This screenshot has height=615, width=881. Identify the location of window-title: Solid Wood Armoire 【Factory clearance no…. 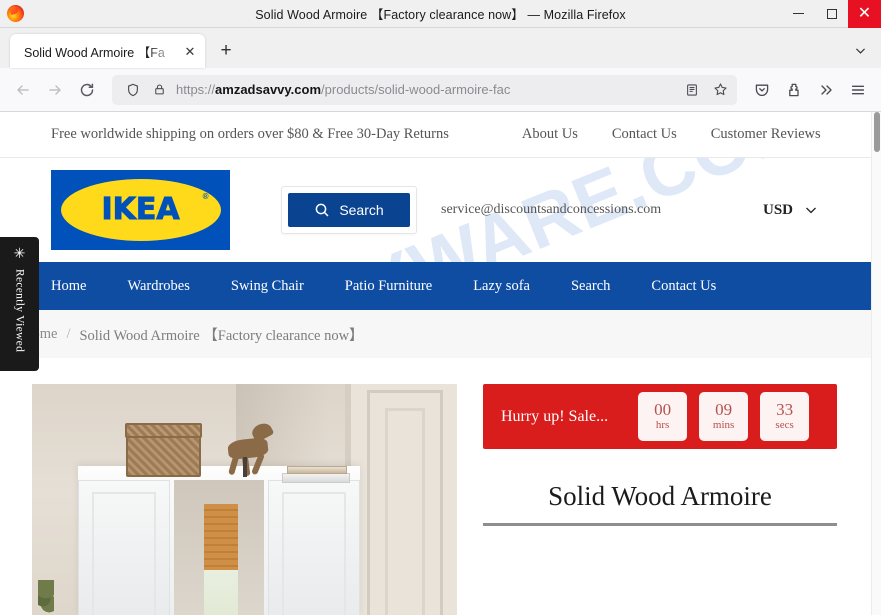
(440, 15).